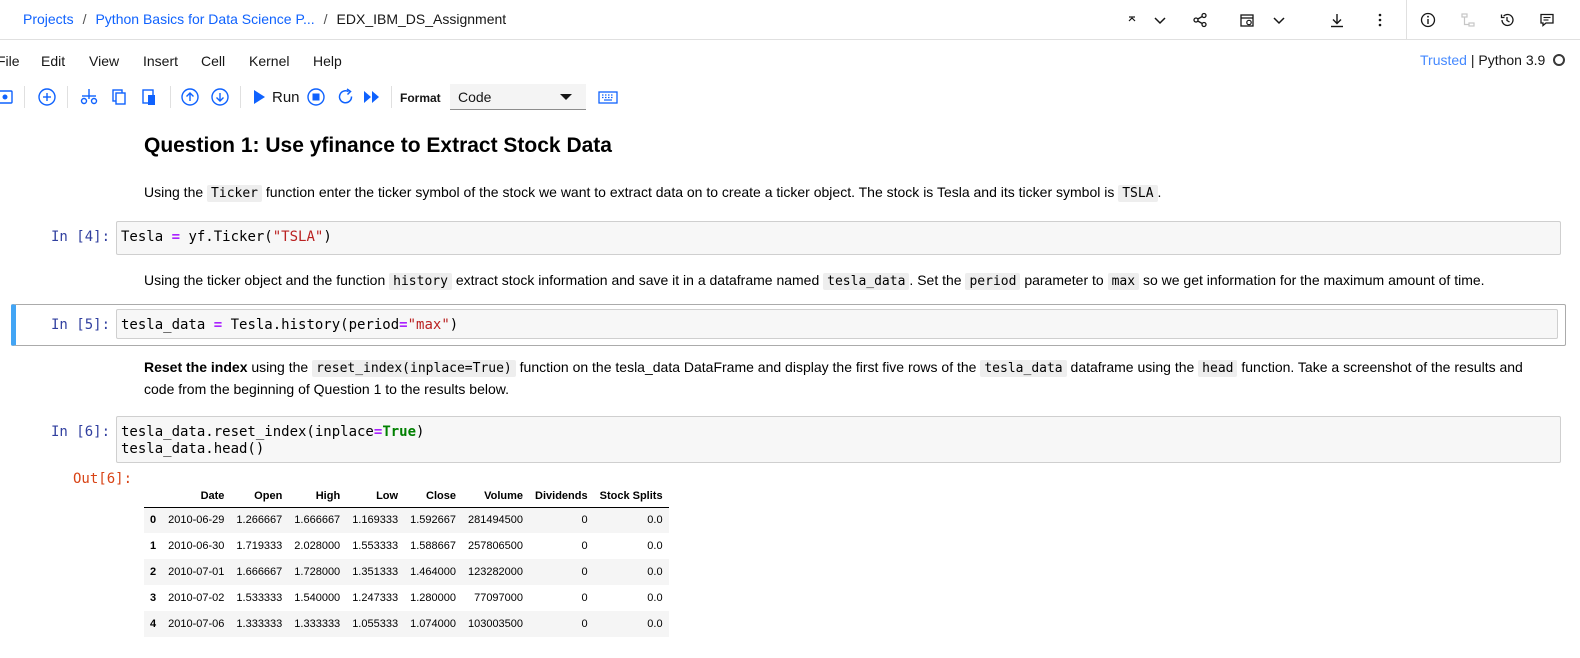 The width and height of the screenshot is (1580, 658). What do you see at coordinates (399, 432) in the screenshot?
I see `code-keyword: True` at bounding box center [399, 432].